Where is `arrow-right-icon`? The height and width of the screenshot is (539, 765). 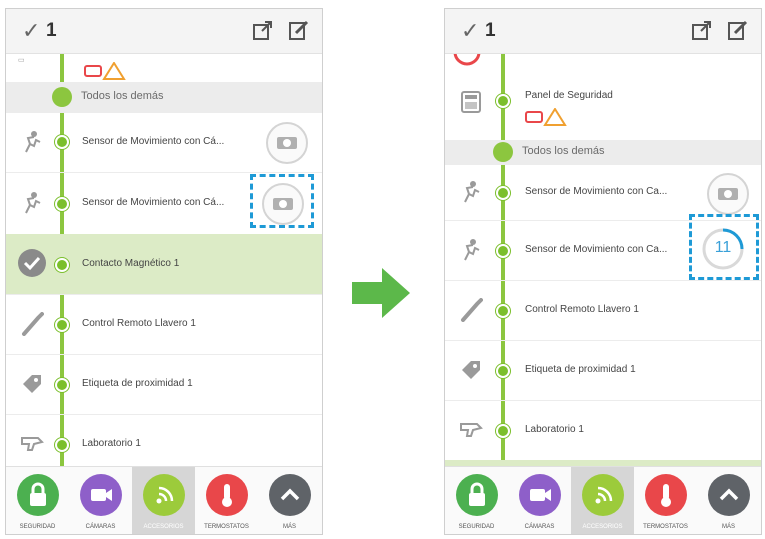 arrow-right-icon is located at coordinates (381, 293).